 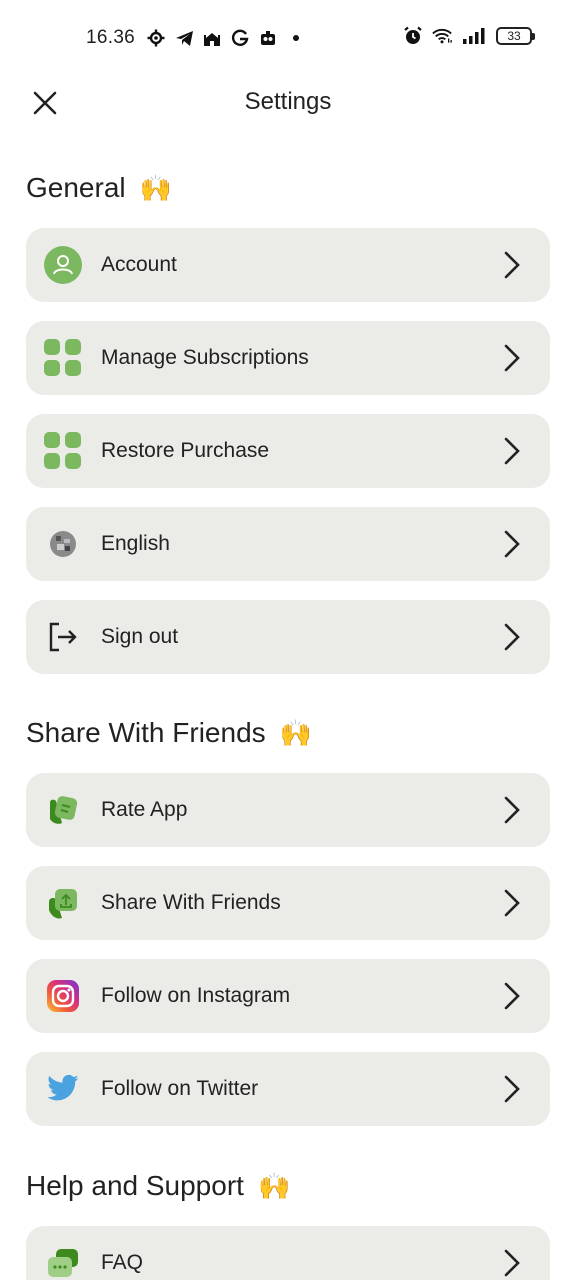 What do you see at coordinates (515, 36) in the screenshot?
I see `battery-indicator: 33` at bounding box center [515, 36].